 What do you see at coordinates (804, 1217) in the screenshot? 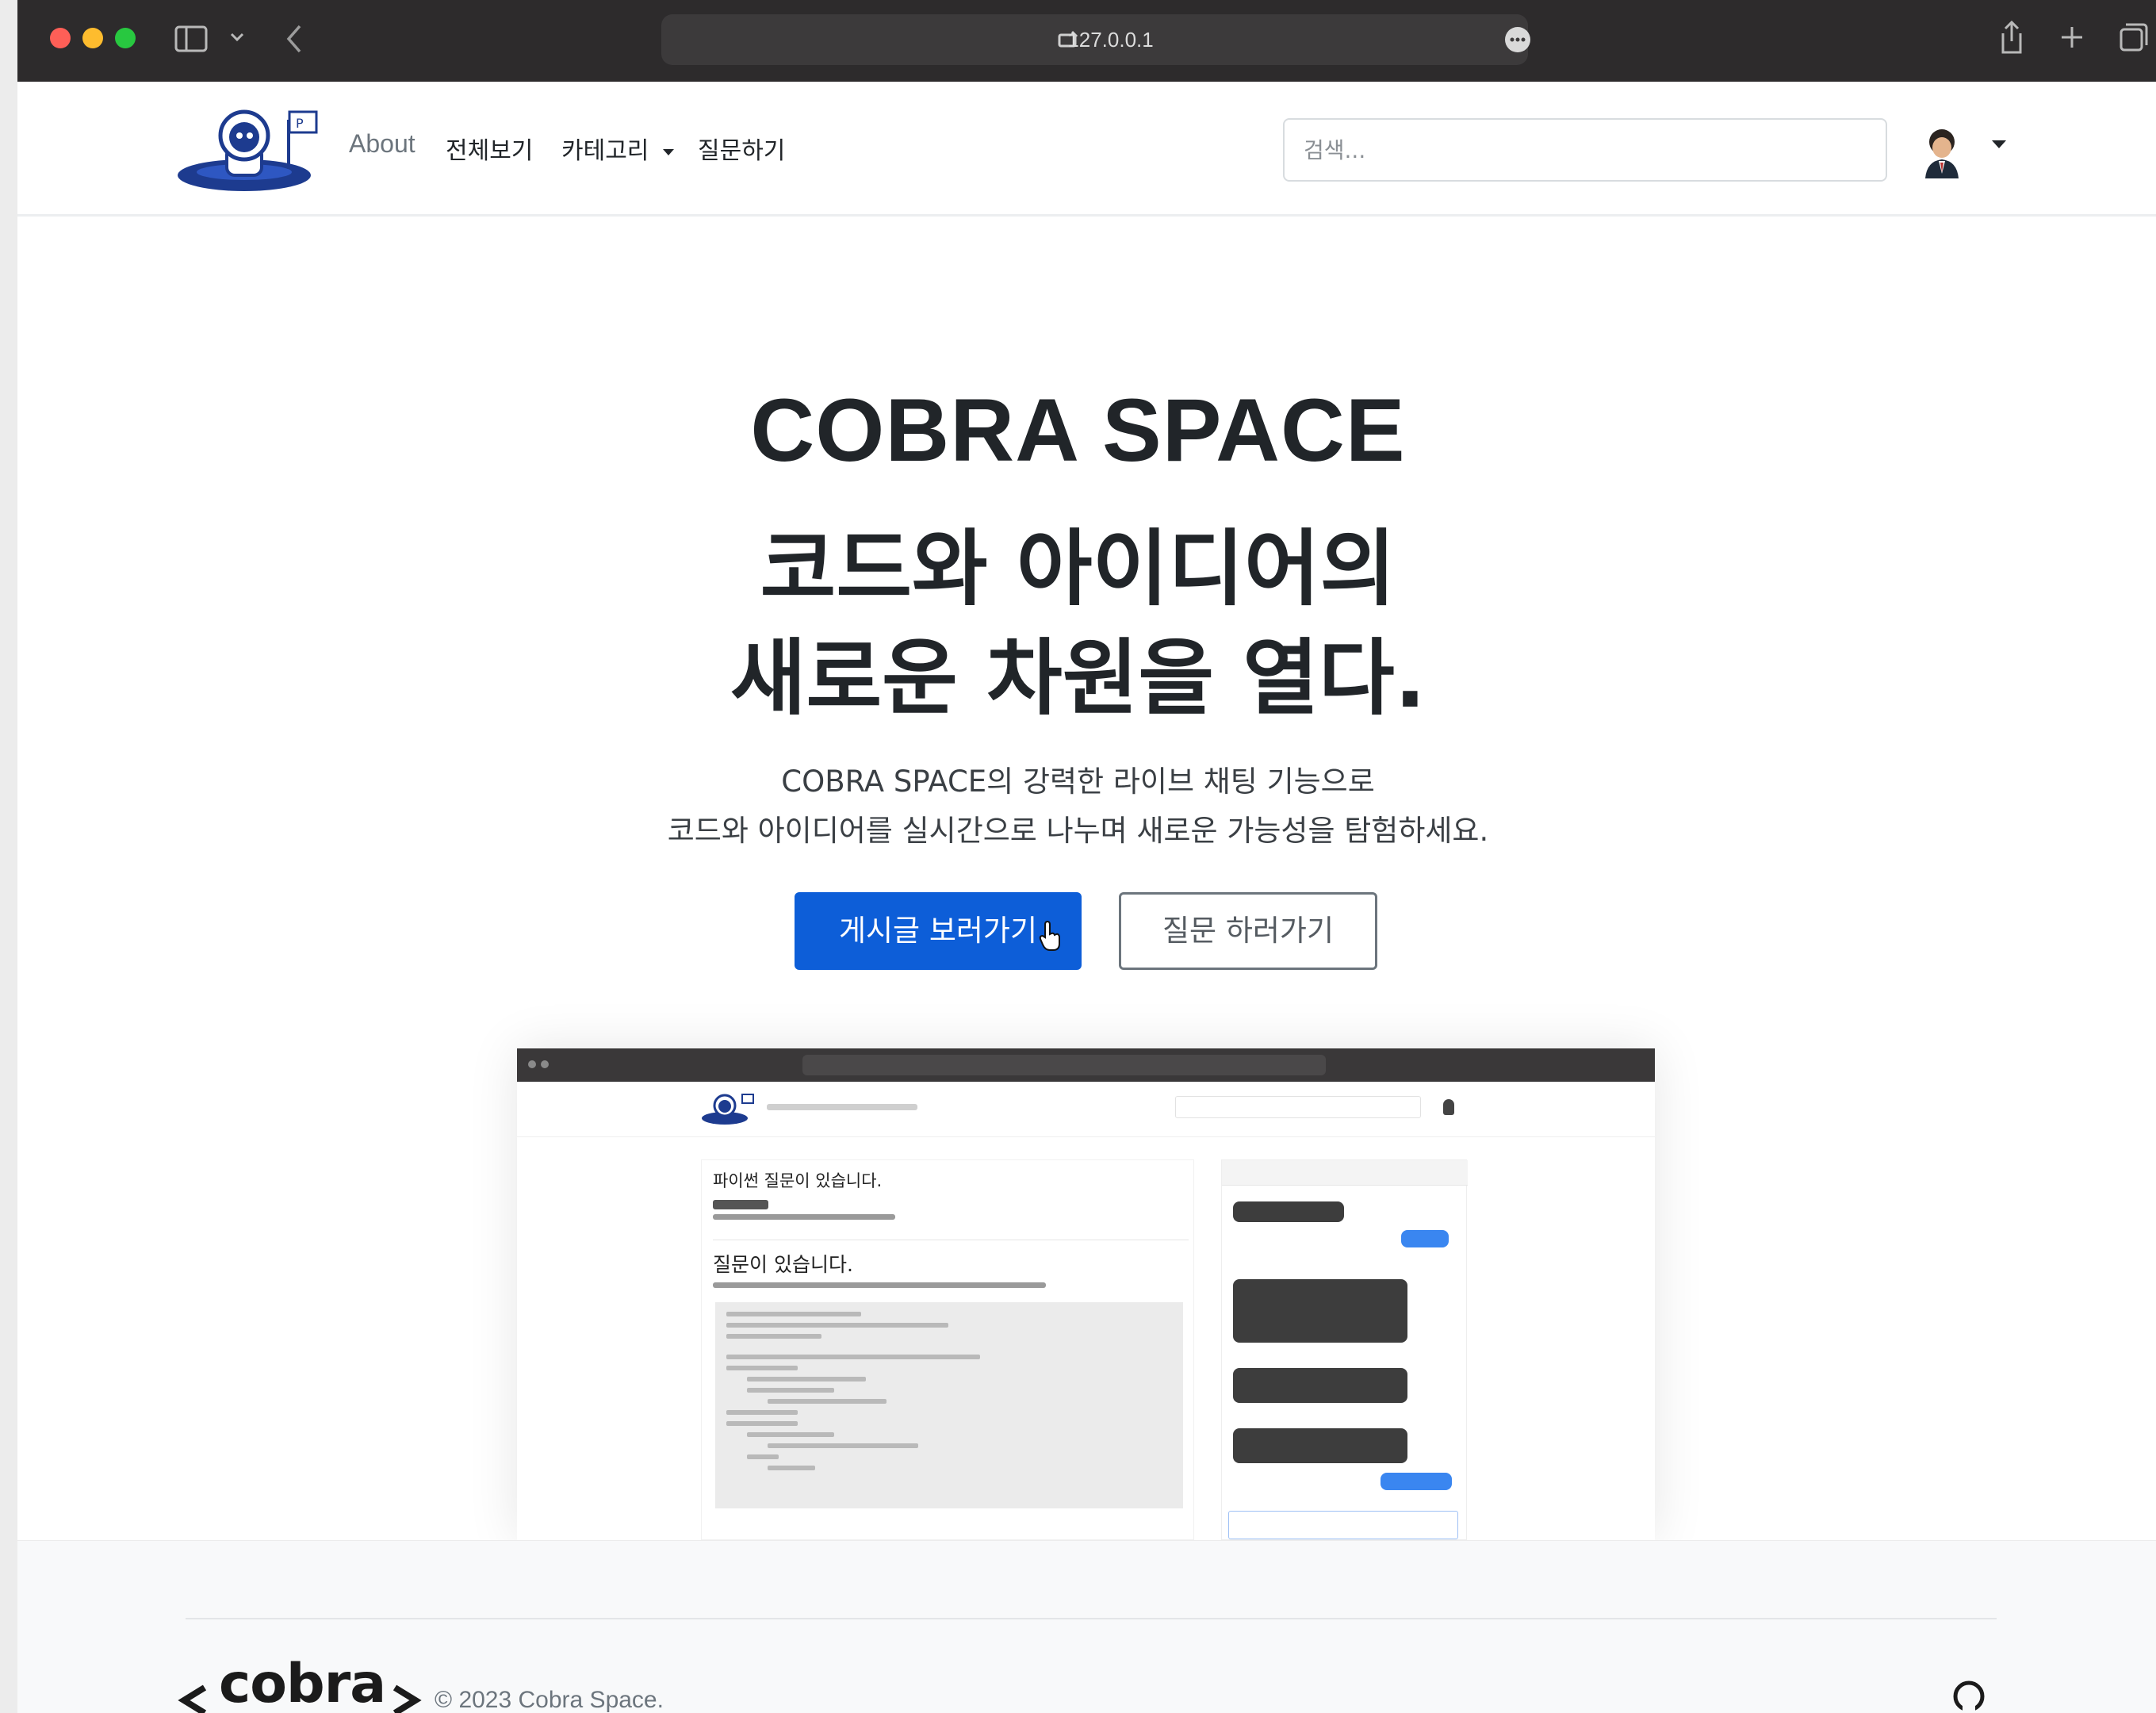
I see `preview-post-meta` at bounding box center [804, 1217].